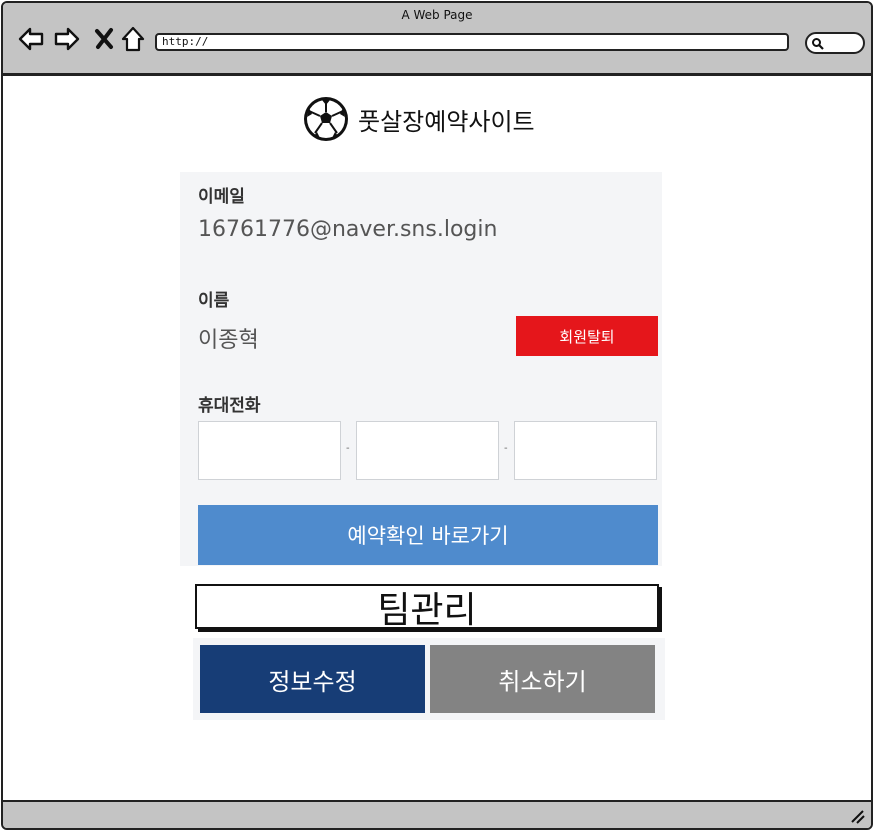  I want to click on withdraw-button: 회원탈퇴, so click(587, 336).